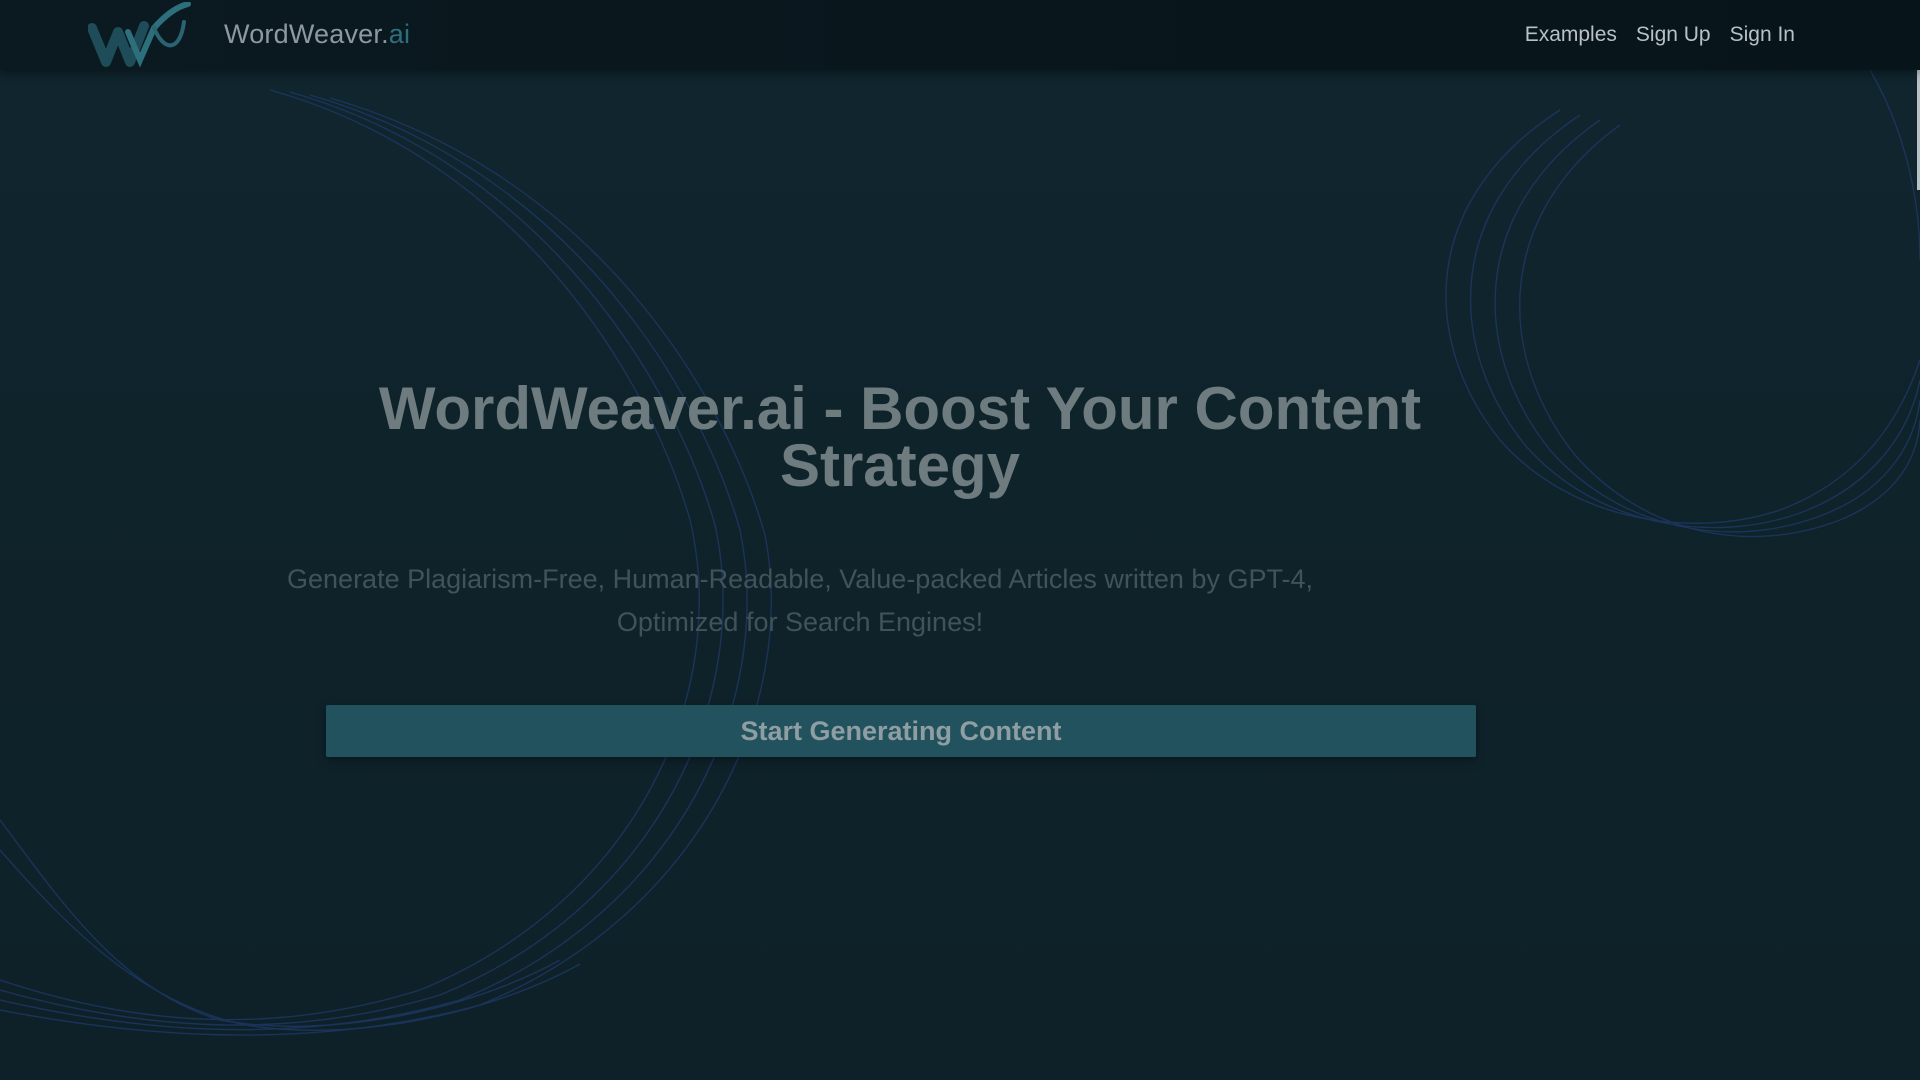 The height and width of the screenshot is (1080, 1920). Describe the element at coordinates (306, 34) in the screenshot. I see `brand-name-main: WordWeaver.` at that location.